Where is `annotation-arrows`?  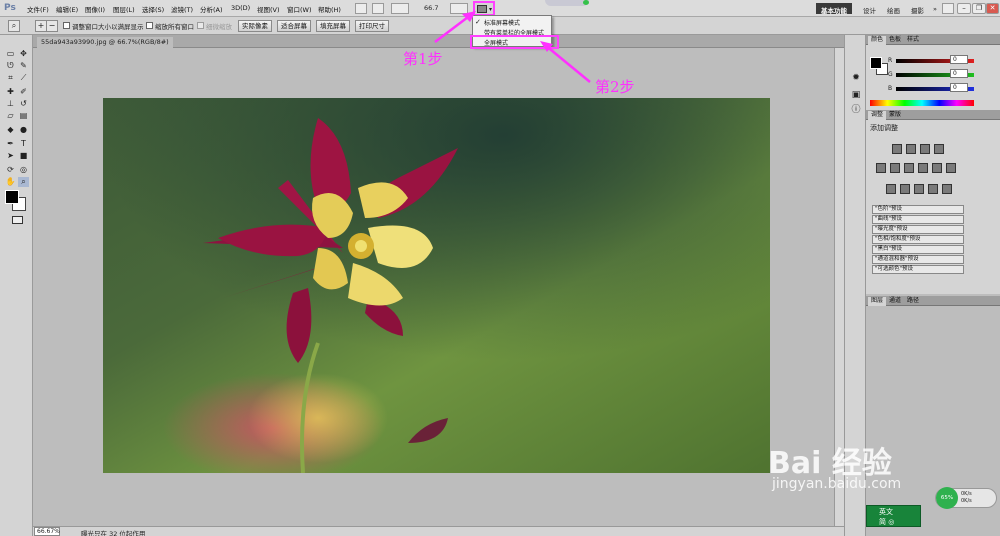 annotation-arrows is located at coordinates (512, 47).